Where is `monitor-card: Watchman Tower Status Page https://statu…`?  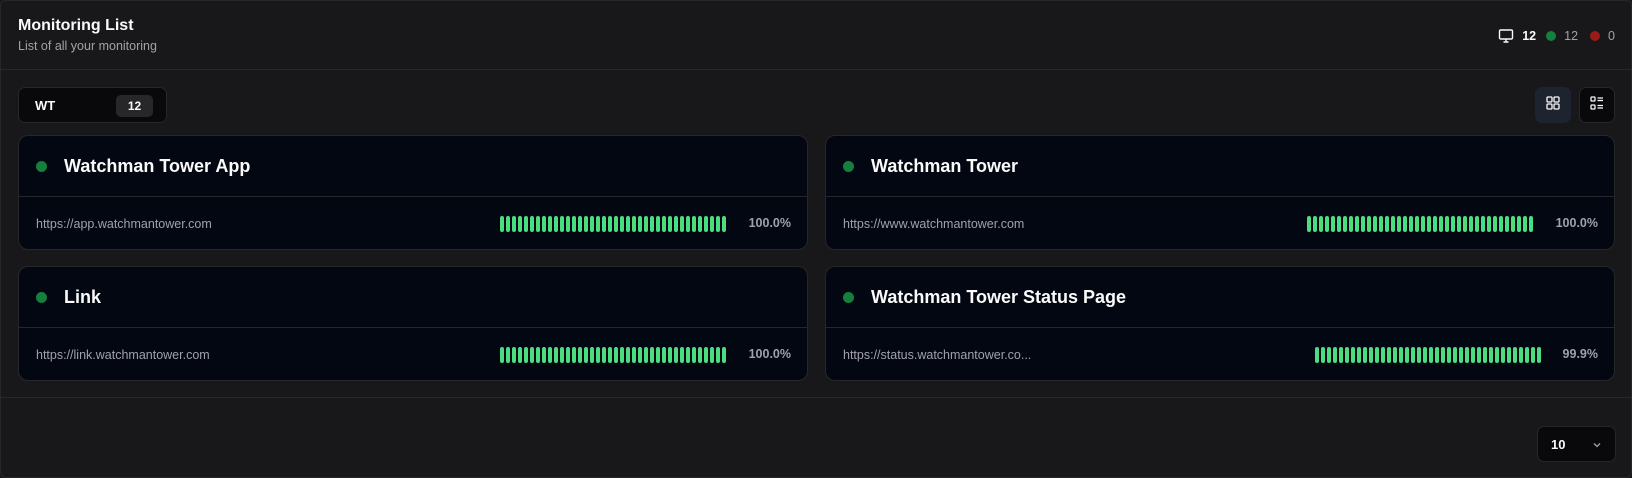 monitor-card: Watchman Tower Status Page https://statu… is located at coordinates (1220, 323).